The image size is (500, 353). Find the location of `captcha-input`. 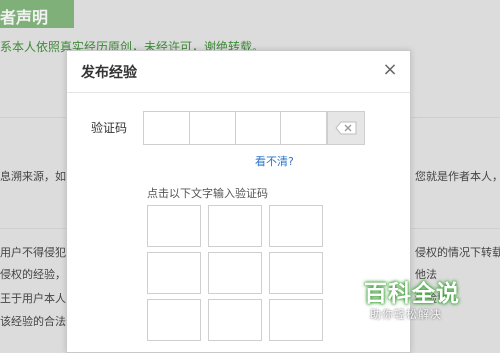

captcha-input is located at coordinates (235, 128).